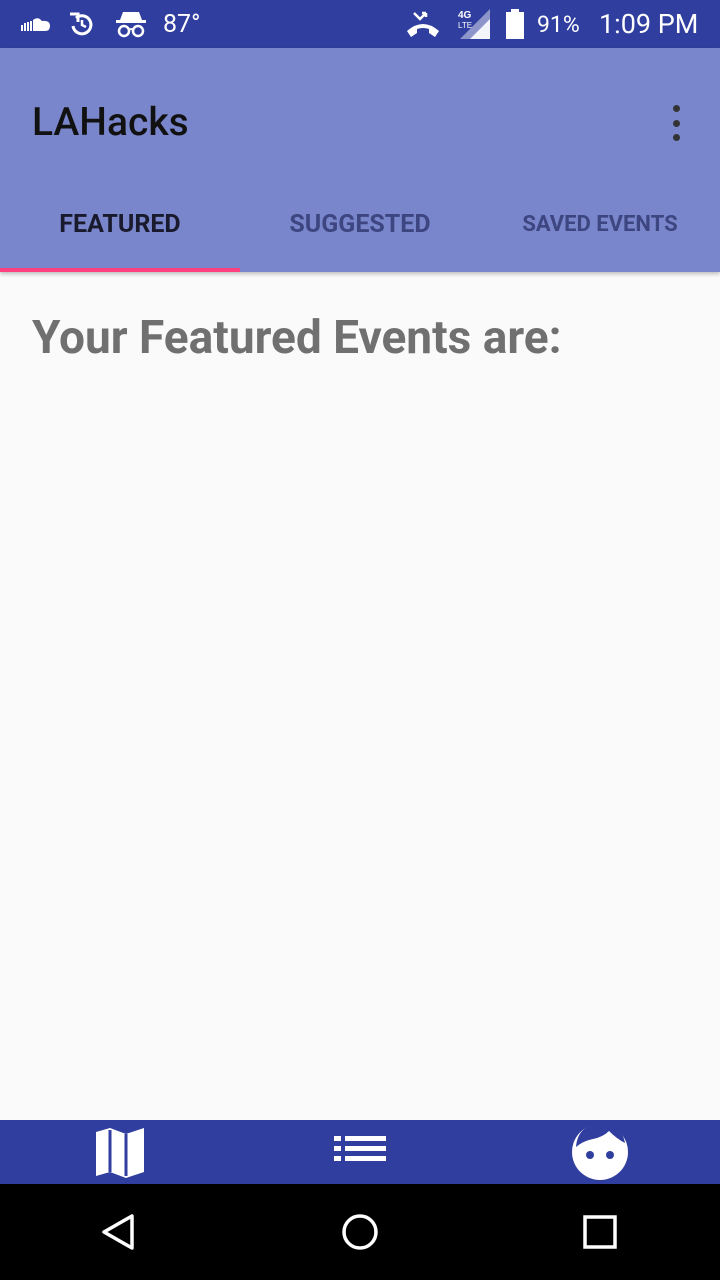  I want to click on page-heading: Your Featured Events are:, so click(297, 338).